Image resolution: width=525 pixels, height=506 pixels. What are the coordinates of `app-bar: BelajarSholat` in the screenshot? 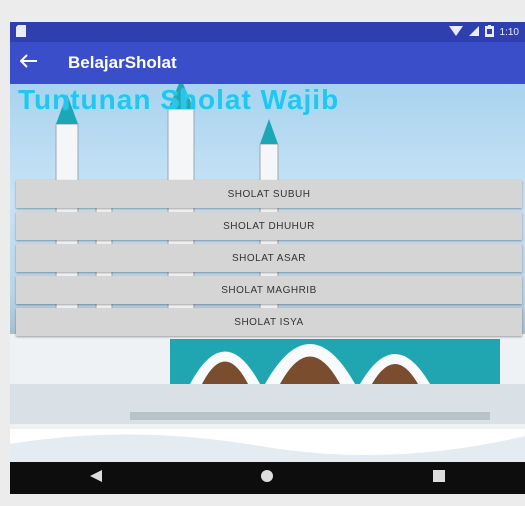 It's located at (267, 63).